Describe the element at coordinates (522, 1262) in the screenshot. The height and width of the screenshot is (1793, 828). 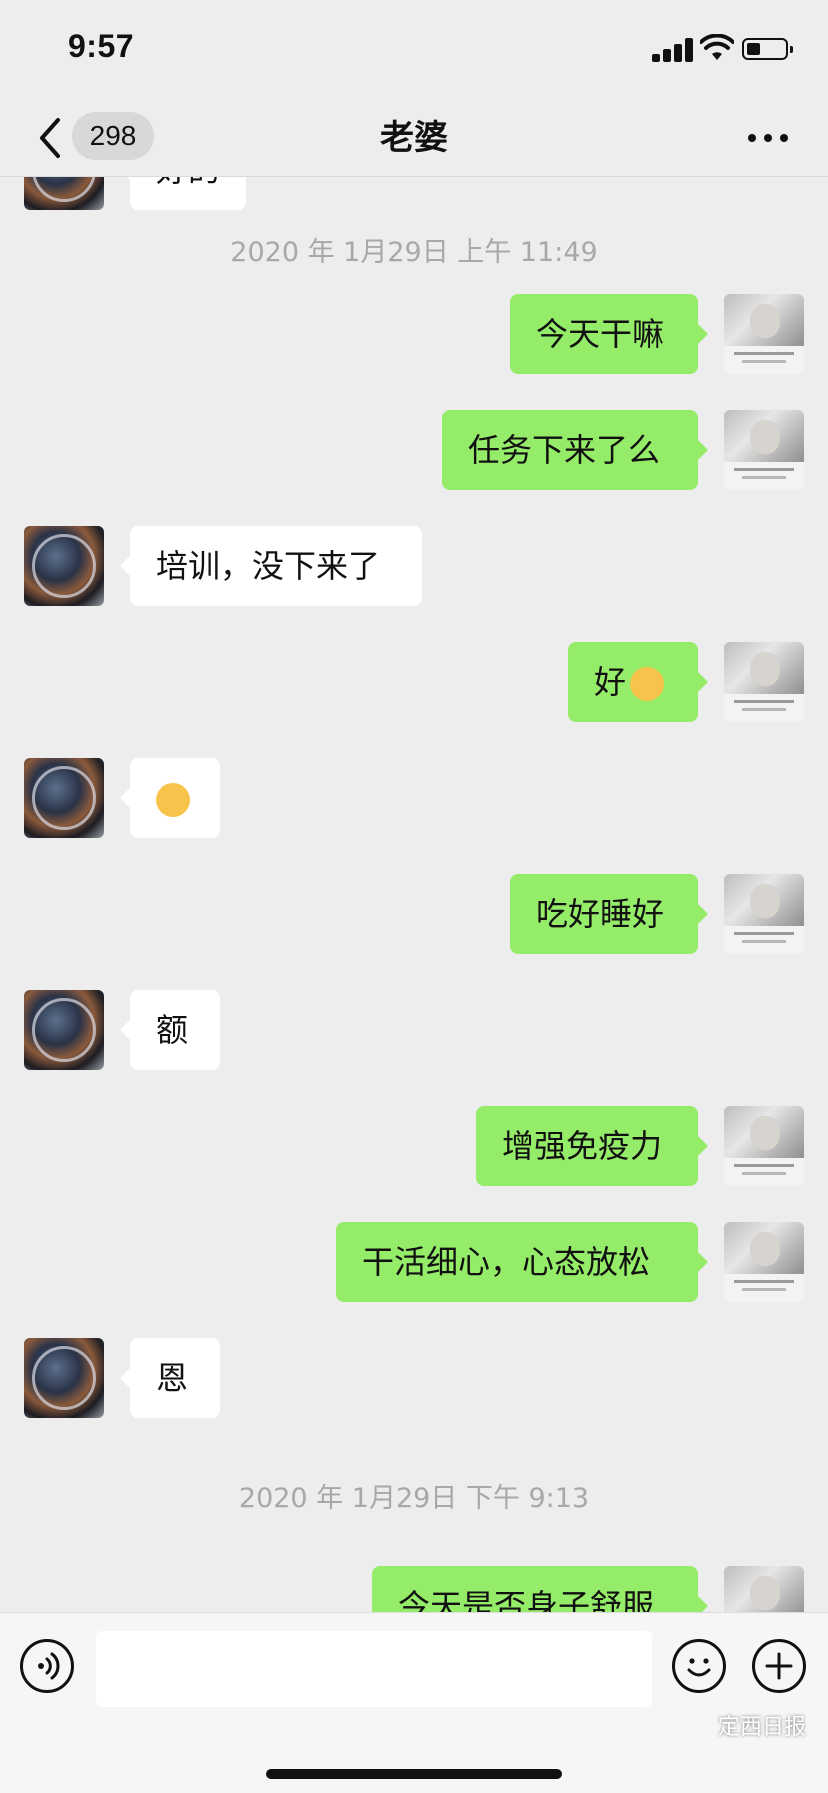
I see `message-bubble-outgoing: 干活细心，心态放松` at that location.